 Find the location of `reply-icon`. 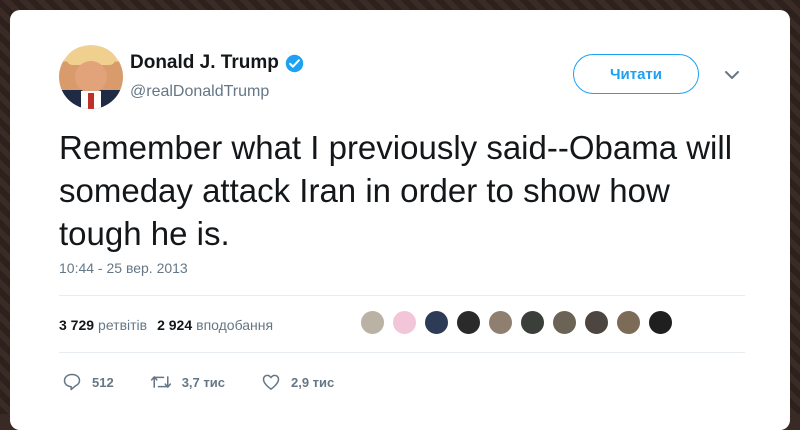

reply-icon is located at coordinates (72, 382).